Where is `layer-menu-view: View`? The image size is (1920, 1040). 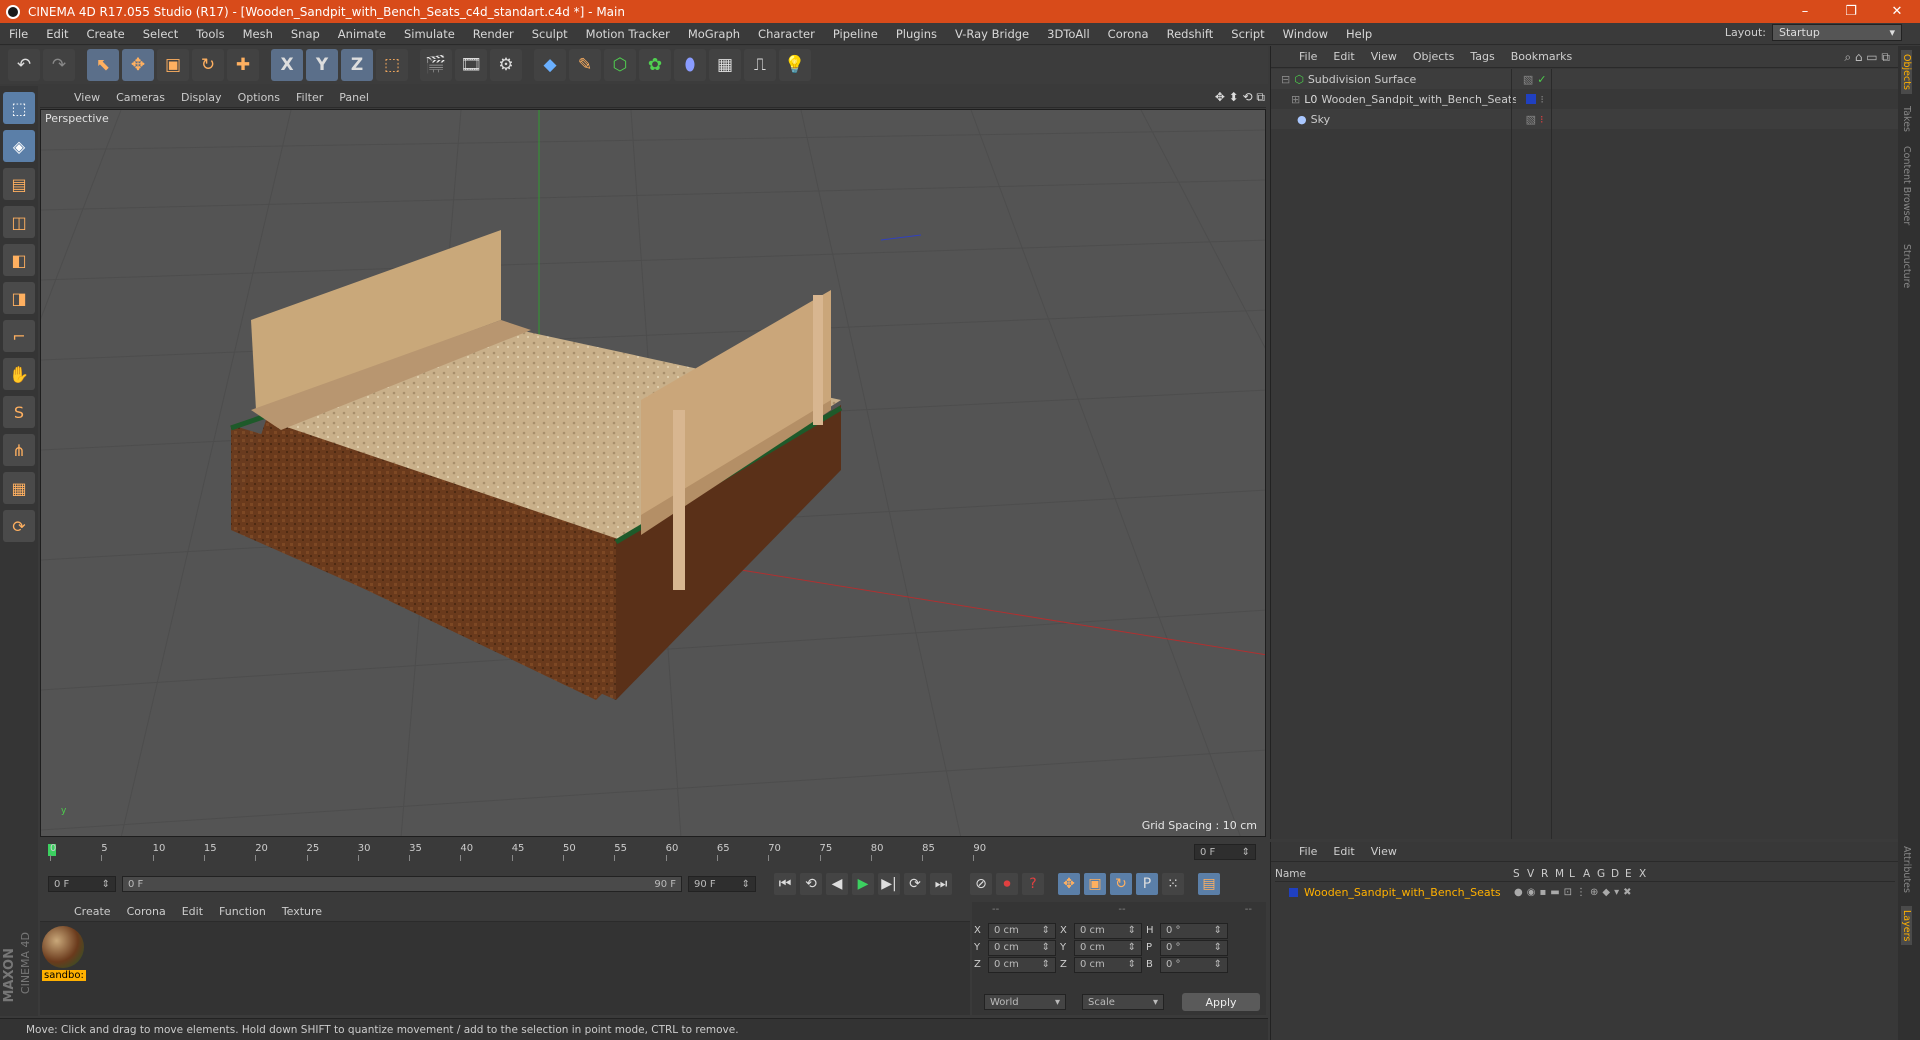 layer-menu-view: View is located at coordinates (1384, 851).